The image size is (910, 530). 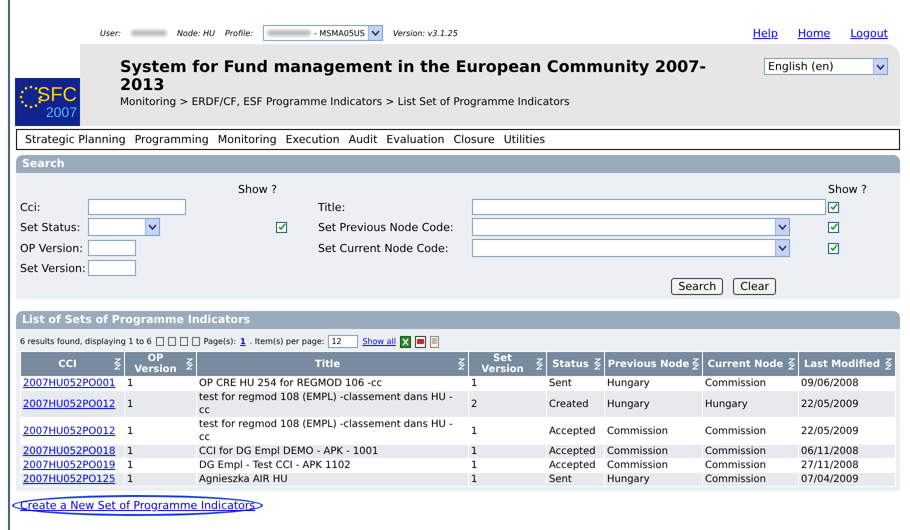 What do you see at coordinates (72, 364) in the screenshot?
I see `column-header: CCI` at bounding box center [72, 364].